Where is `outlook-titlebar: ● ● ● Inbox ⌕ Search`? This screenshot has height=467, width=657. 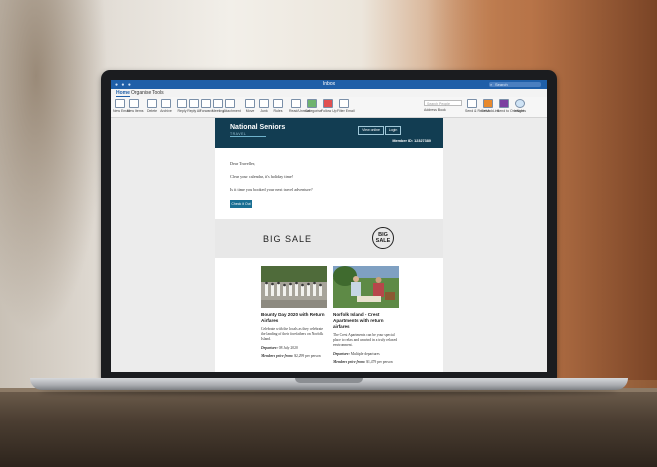
outlook-titlebar: ● ● ● Inbox ⌕ Search is located at coordinates (329, 84).